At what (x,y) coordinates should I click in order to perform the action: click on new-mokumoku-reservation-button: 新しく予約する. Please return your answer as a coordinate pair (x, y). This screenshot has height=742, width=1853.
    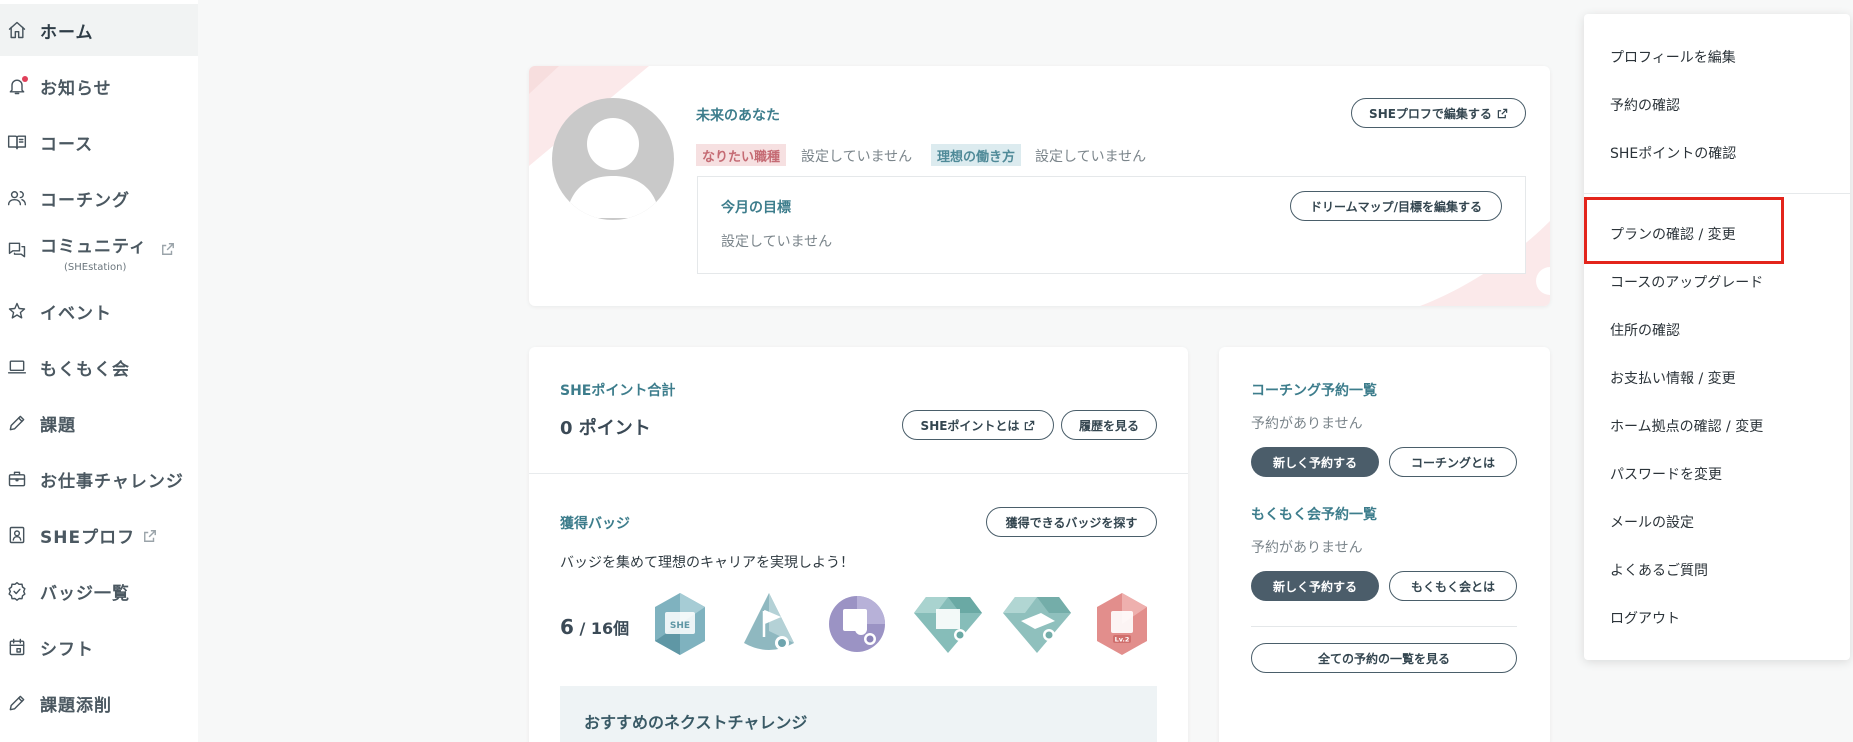
    Looking at the image, I should click on (1315, 586).